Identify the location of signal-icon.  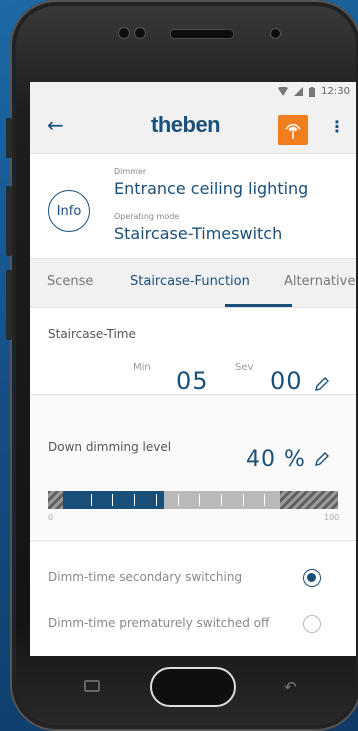
(299, 91).